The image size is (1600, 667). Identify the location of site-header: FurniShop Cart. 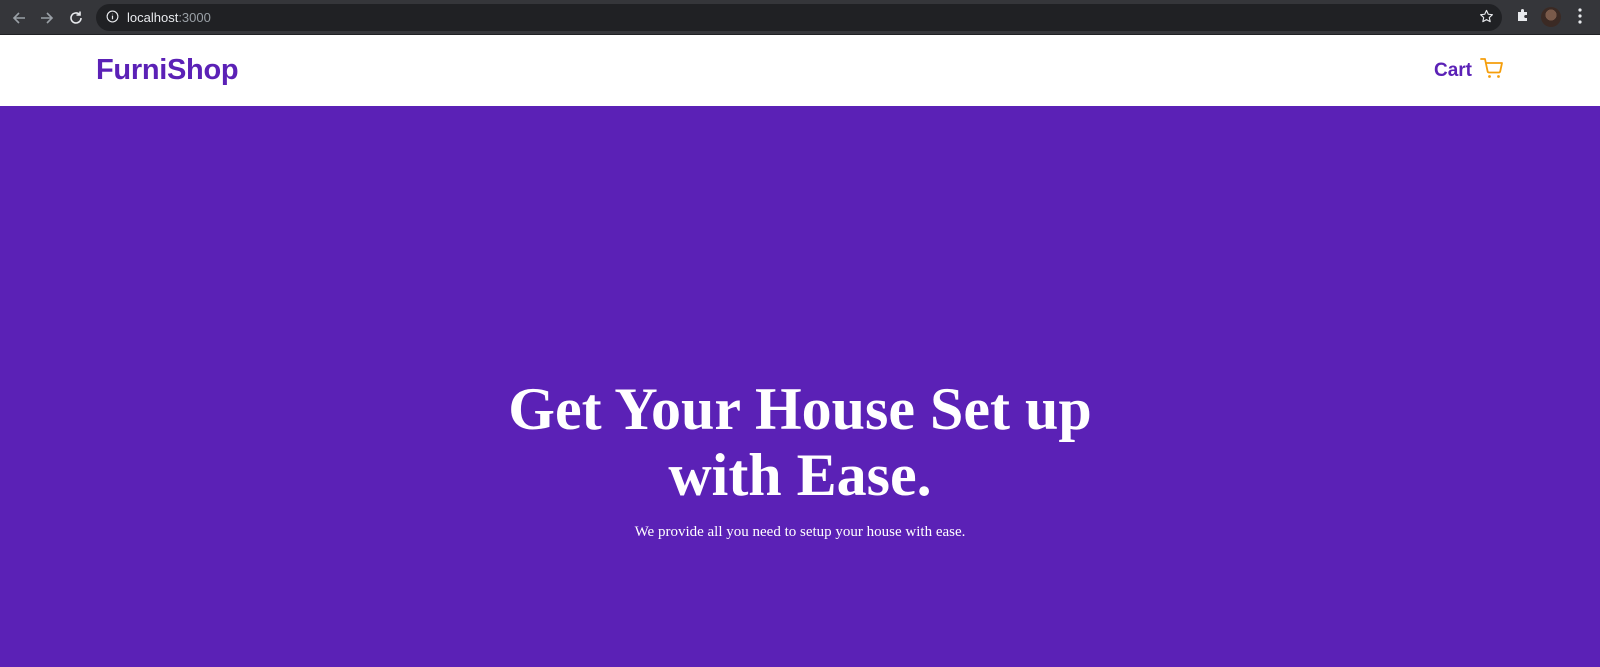
(800, 70).